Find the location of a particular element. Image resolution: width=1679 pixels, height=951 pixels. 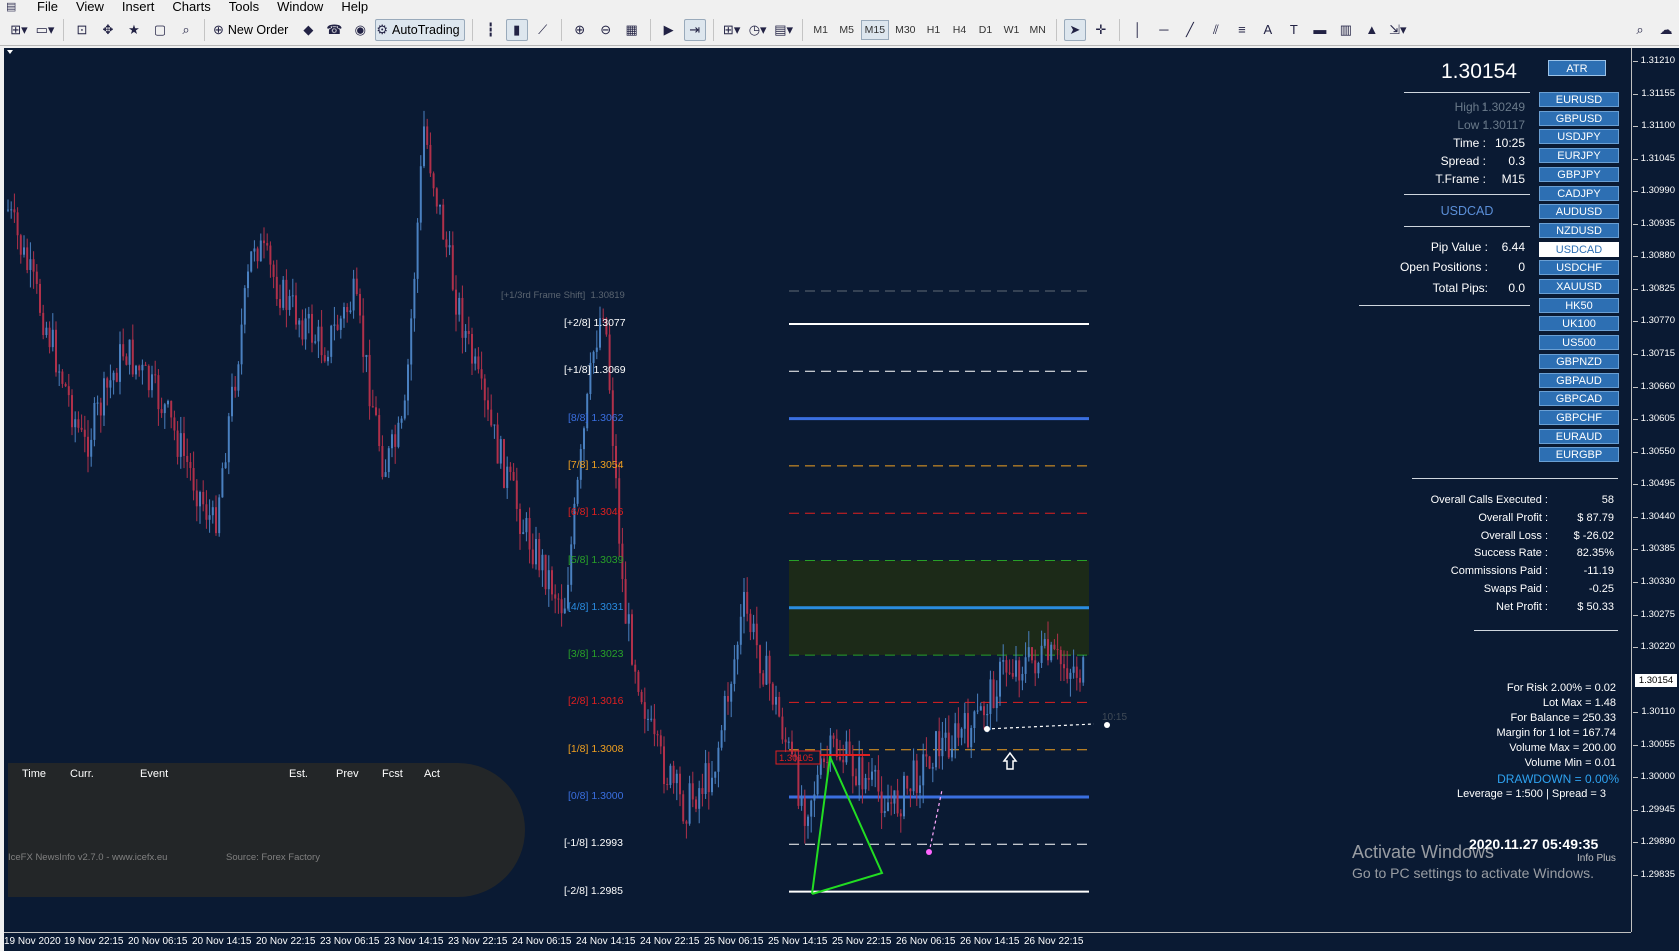

timeframe-h1: H1 is located at coordinates (934, 30).